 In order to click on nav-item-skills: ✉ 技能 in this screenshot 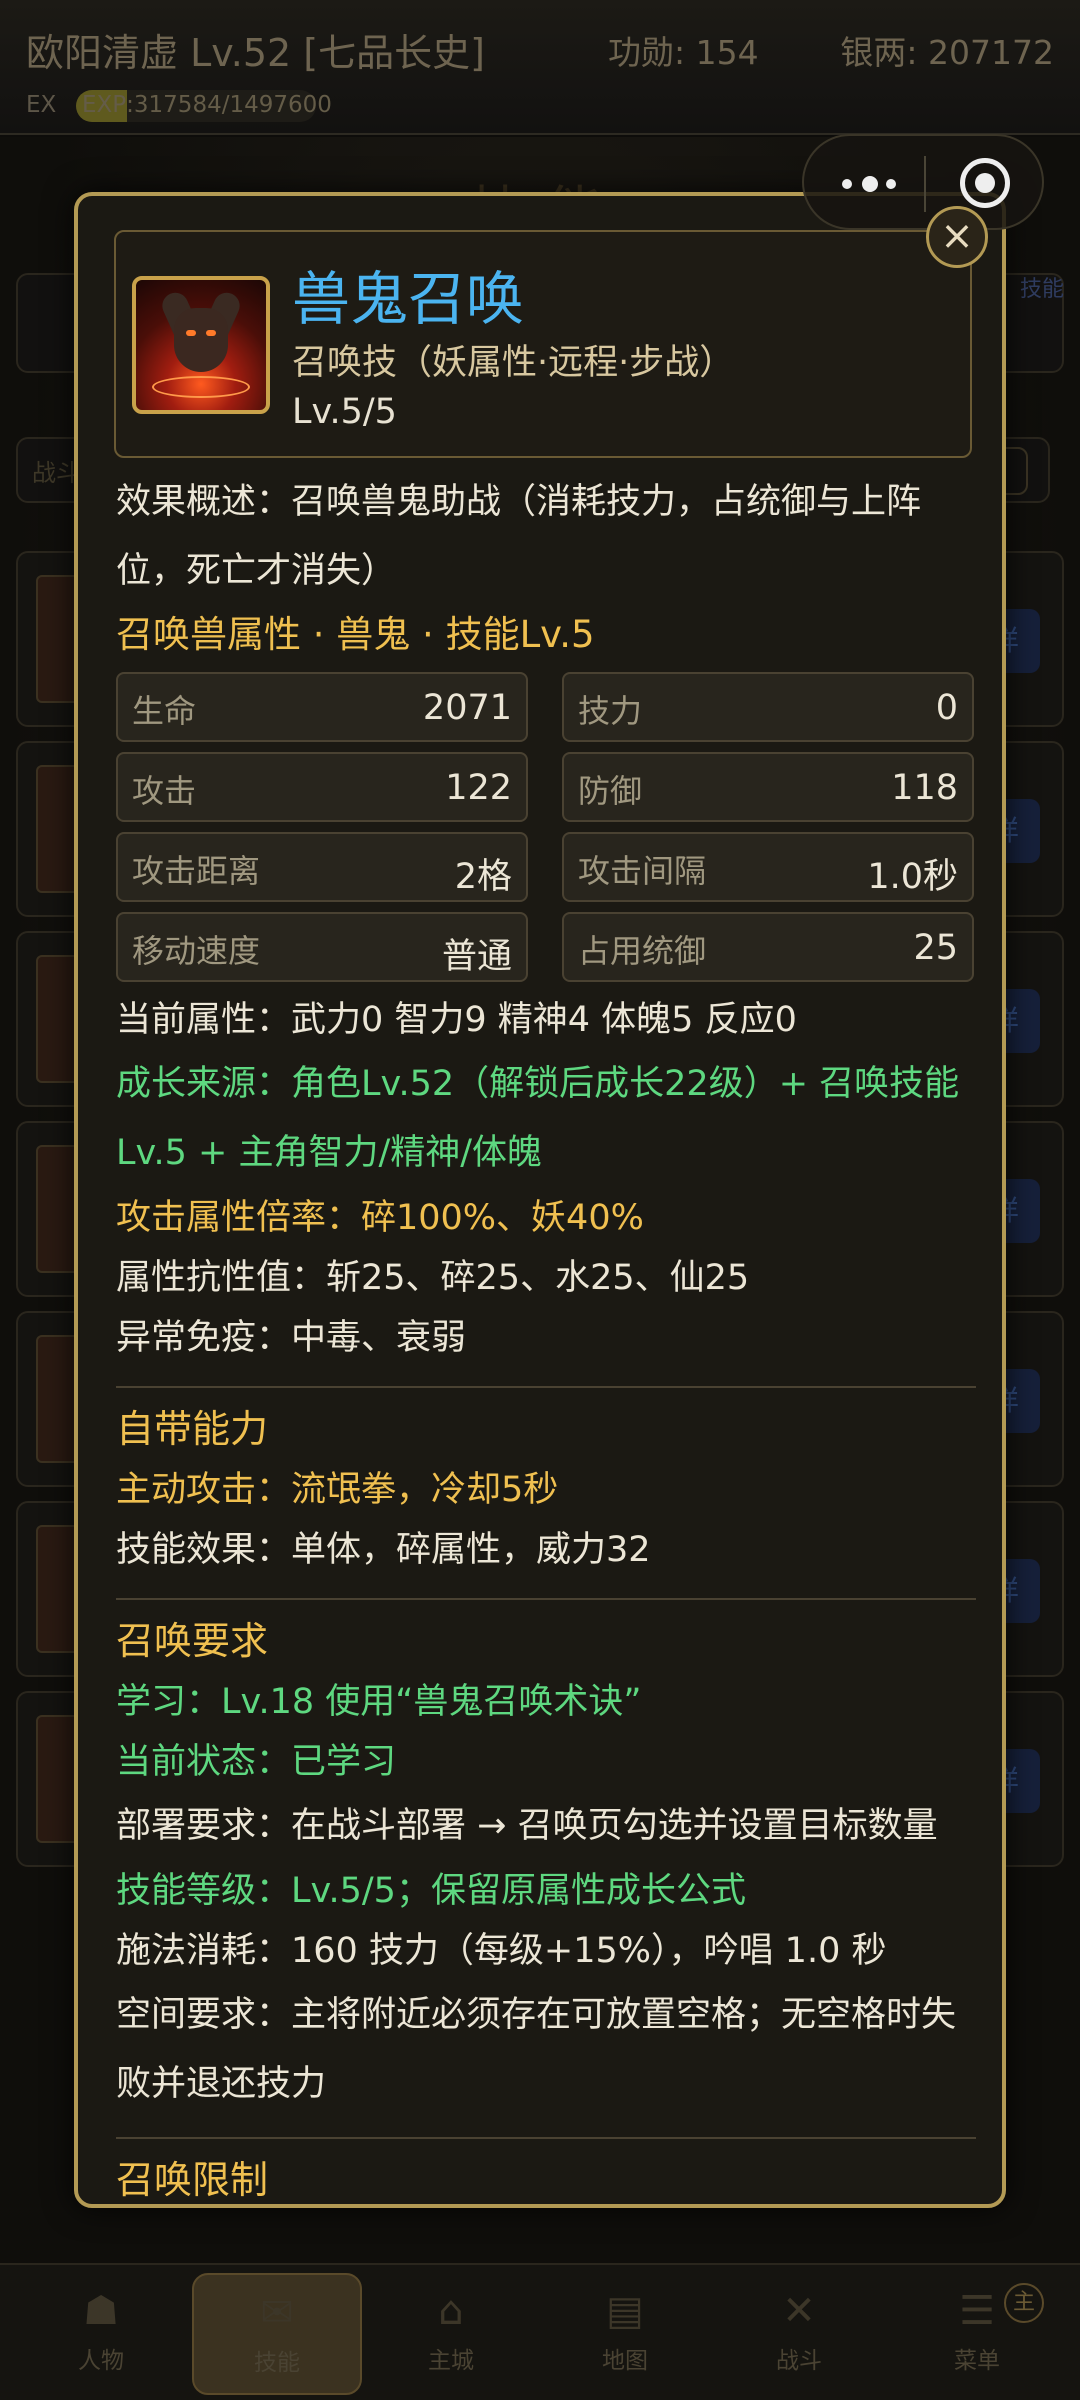, I will do `click(277, 2334)`.